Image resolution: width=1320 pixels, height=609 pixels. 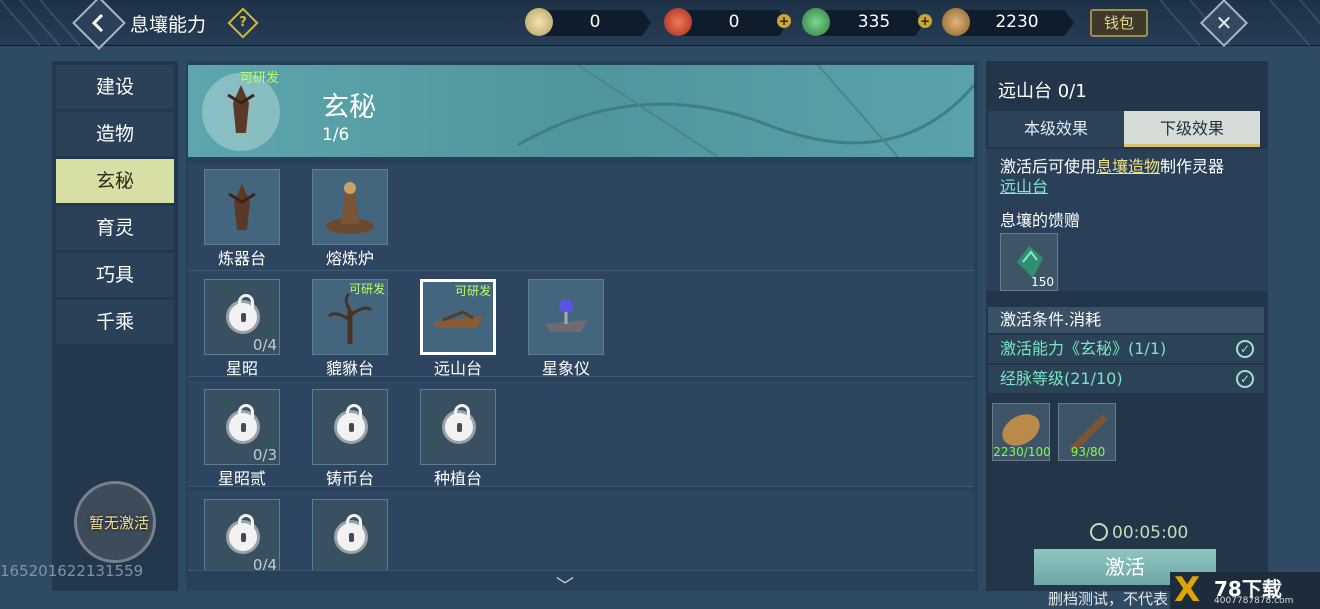 I want to click on ability-tile-lianqitai, so click(x=242, y=207).